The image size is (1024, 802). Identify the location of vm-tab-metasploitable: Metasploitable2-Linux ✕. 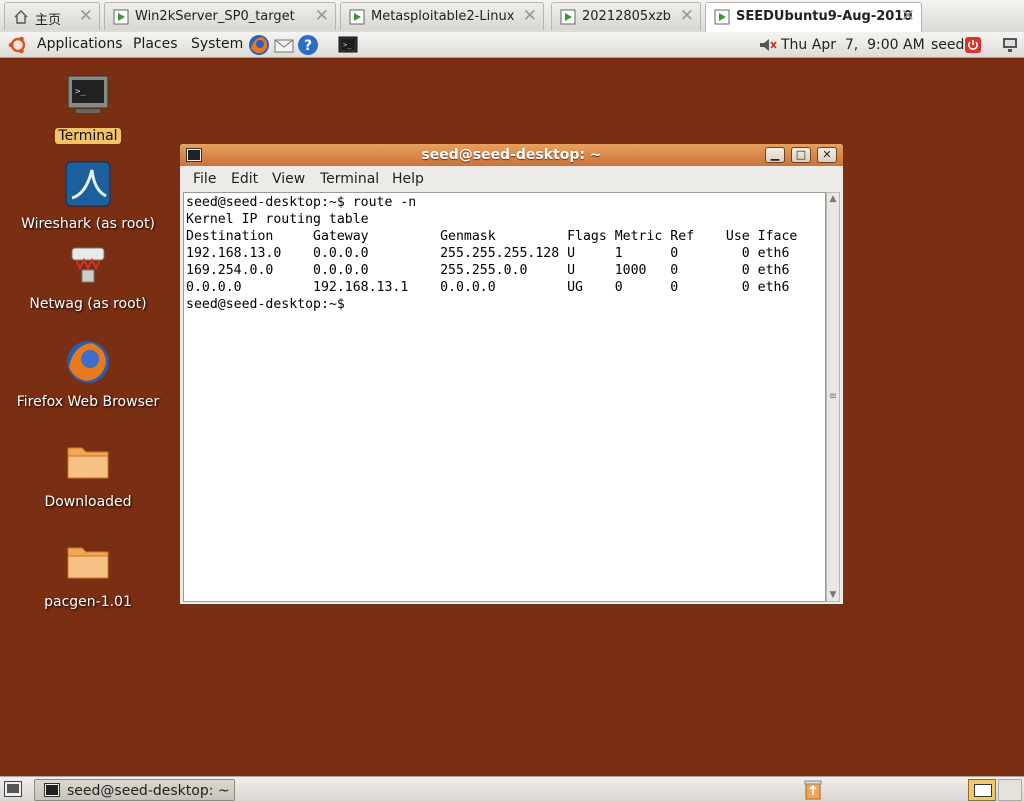
(442, 16).